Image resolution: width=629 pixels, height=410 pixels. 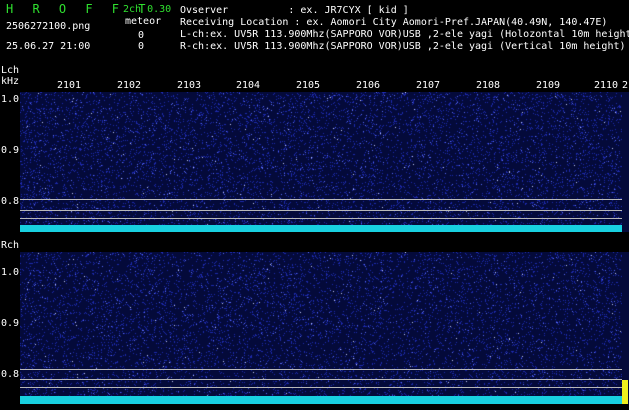 I want to click on lch-freq-tick: 0.9, so click(x=10, y=150).